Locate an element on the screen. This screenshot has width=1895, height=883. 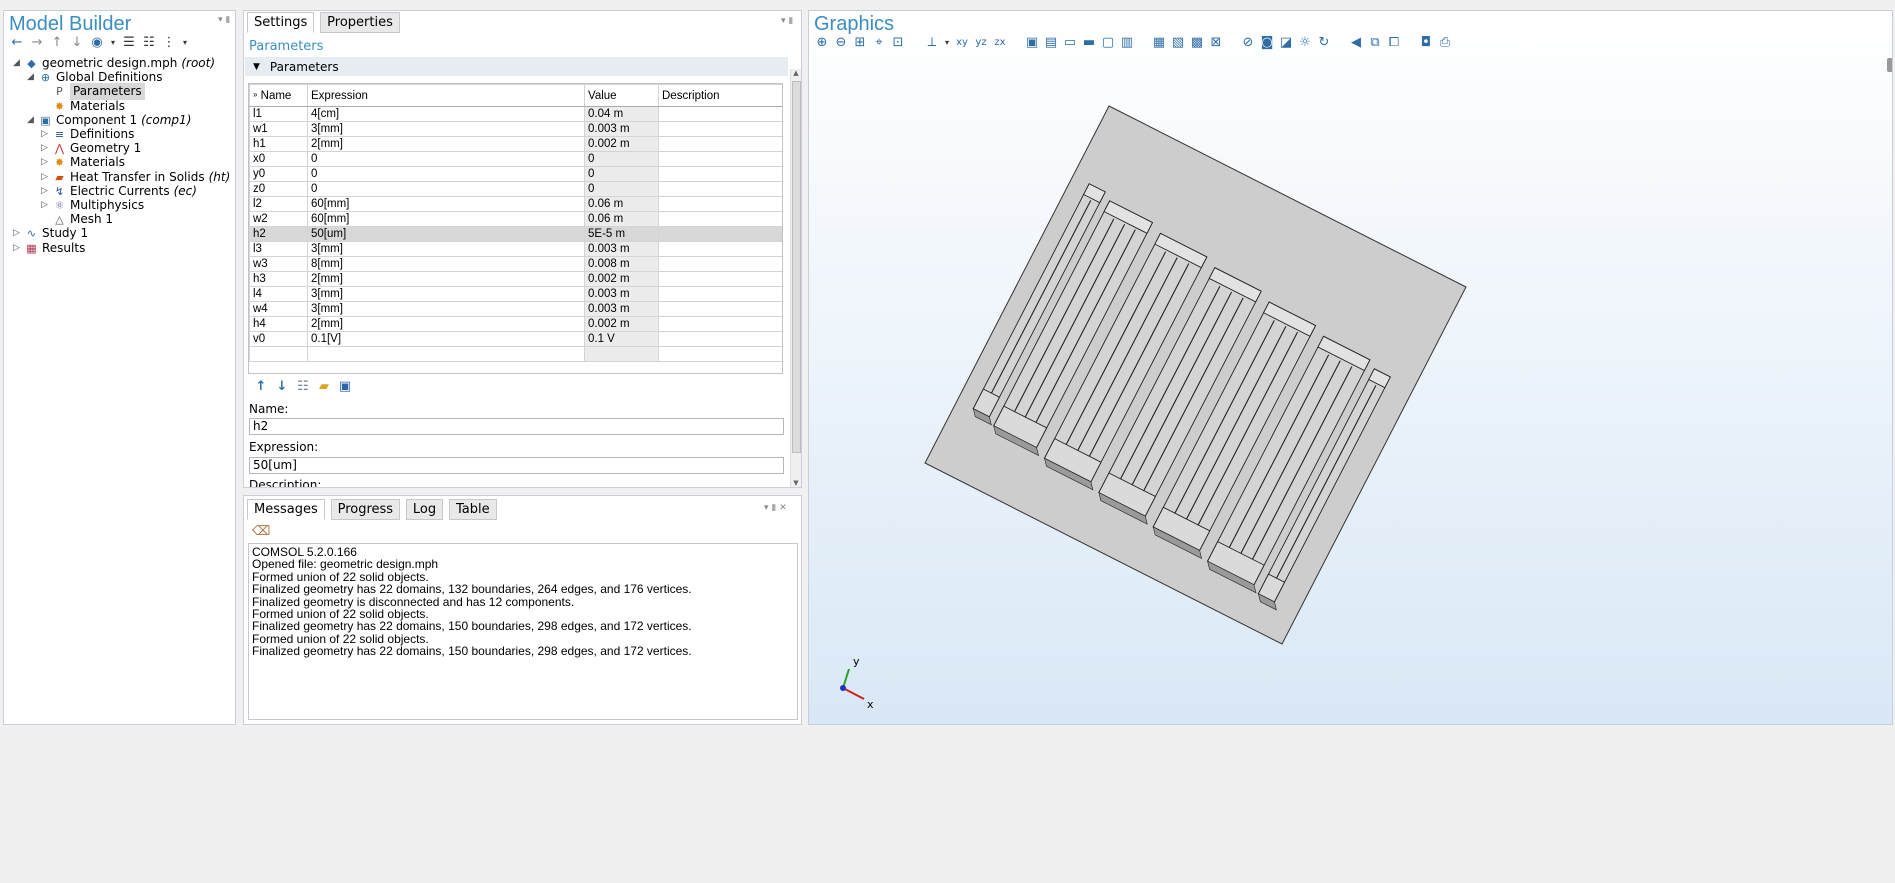
cell-name: h3 is located at coordinates (278, 279).